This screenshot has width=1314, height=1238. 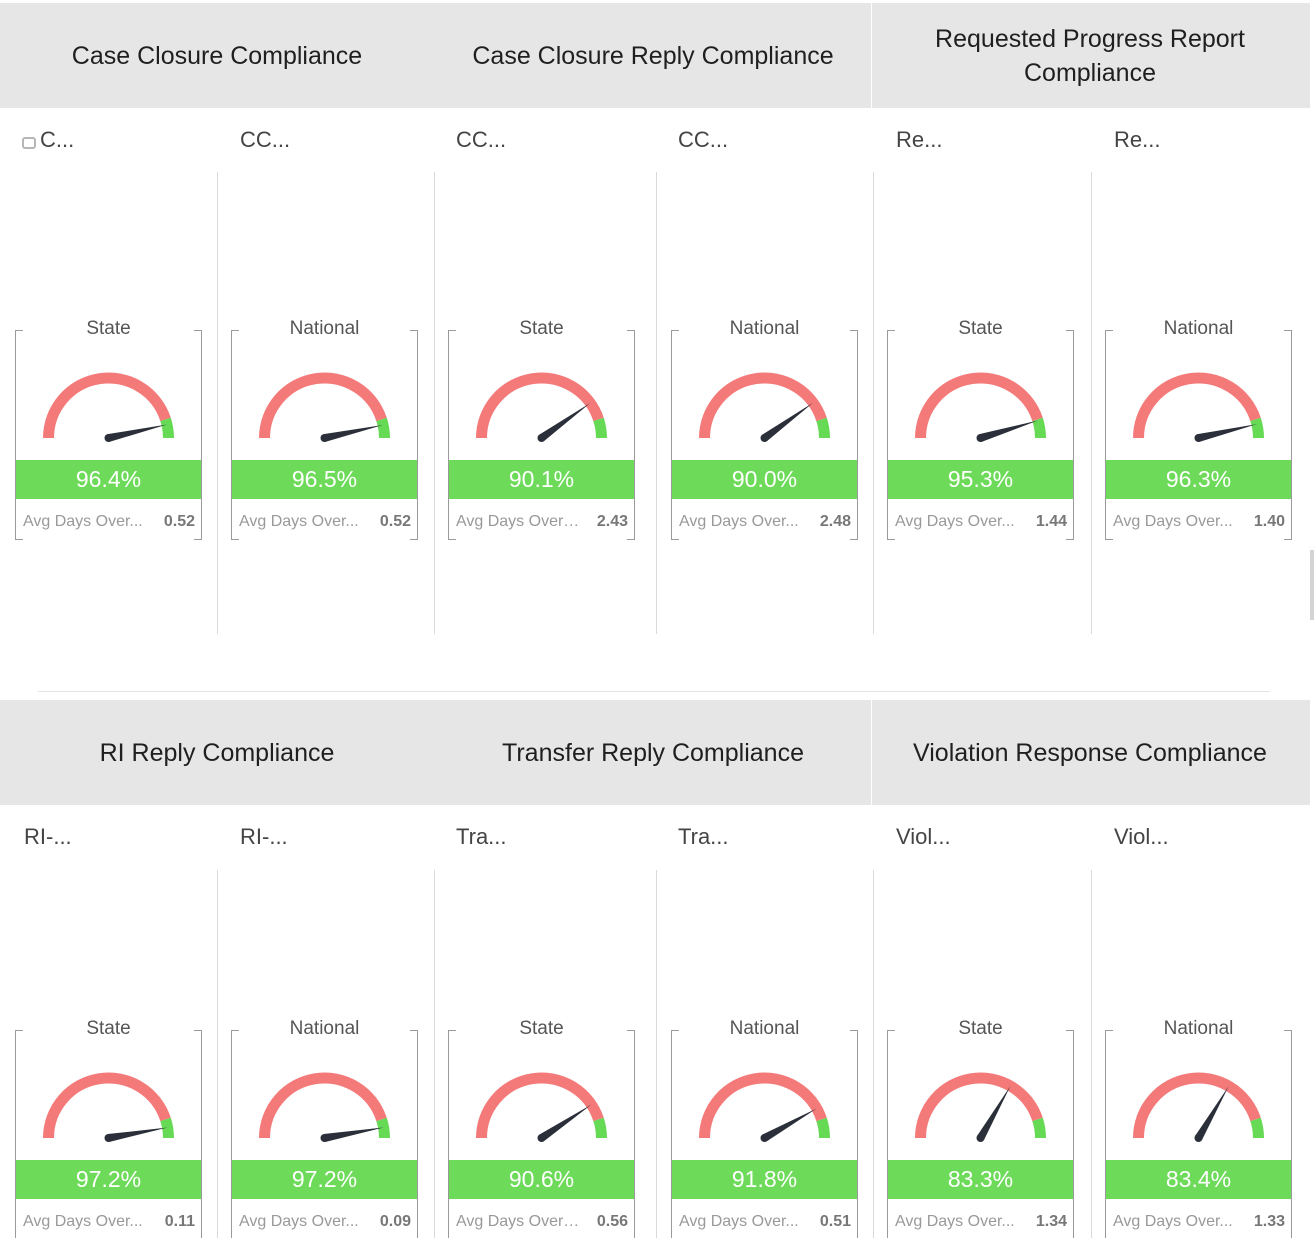 I want to click on avg-days-value: 1.34, so click(x=1051, y=1221).